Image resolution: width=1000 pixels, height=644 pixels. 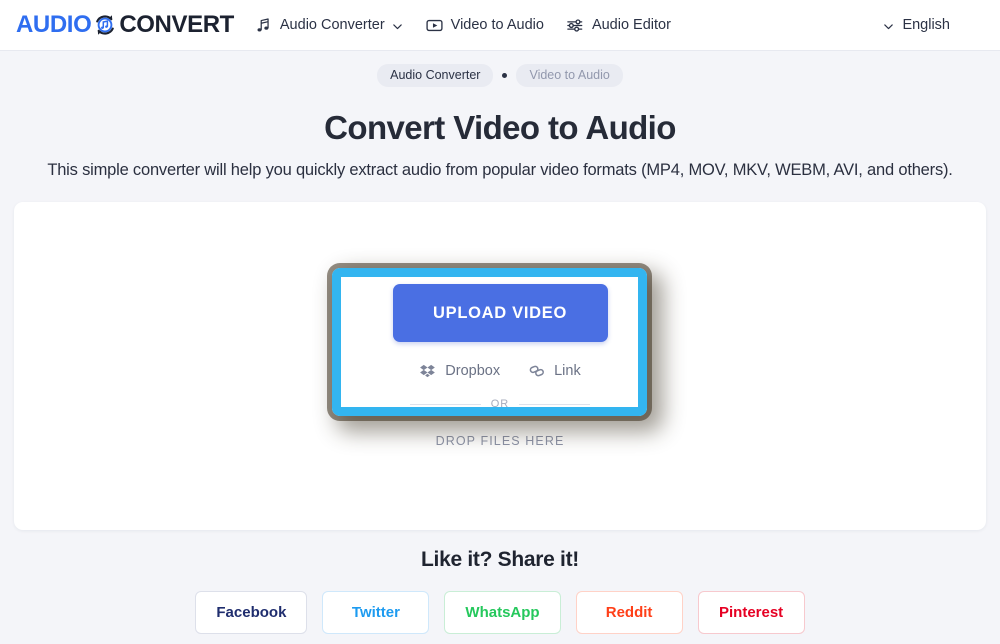 I want to click on nav-item-video-to-audio: Video to Audio, so click(x=484, y=25).